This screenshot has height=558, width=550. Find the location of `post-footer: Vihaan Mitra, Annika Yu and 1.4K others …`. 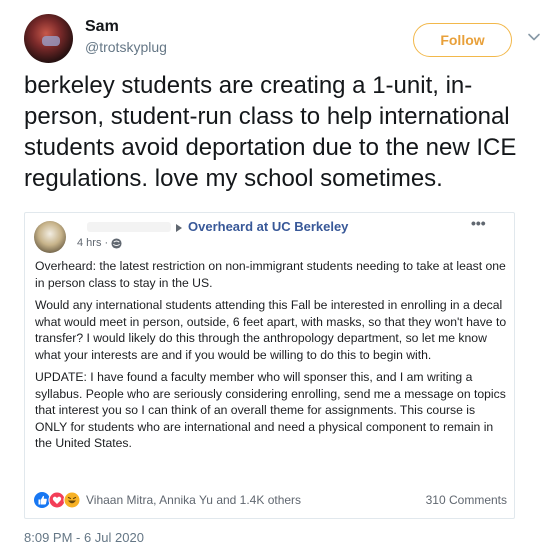

post-footer: Vihaan Mitra, Annika Yu and 1.4K others … is located at coordinates (270, 500).